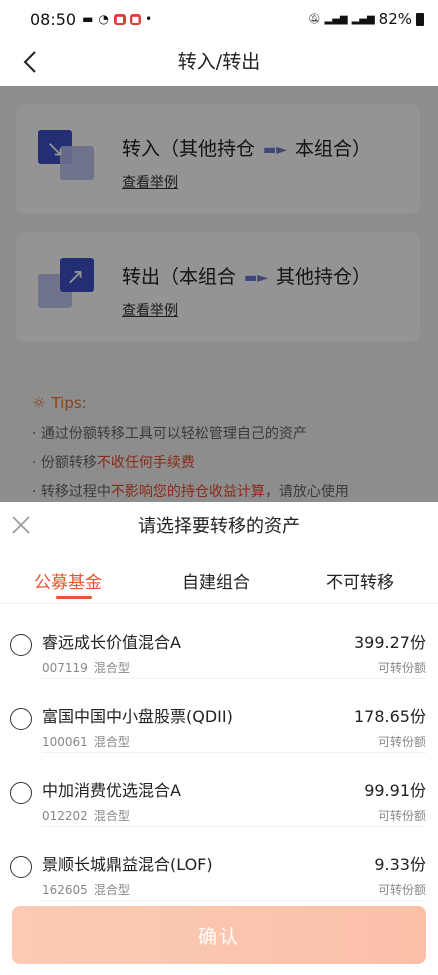  I want to click on status-bar: 08:50 ▬ ◔ ■ ■ • 🔕︎ ▂▄▆ ▂▄▆ 82%, so click(219, 19).